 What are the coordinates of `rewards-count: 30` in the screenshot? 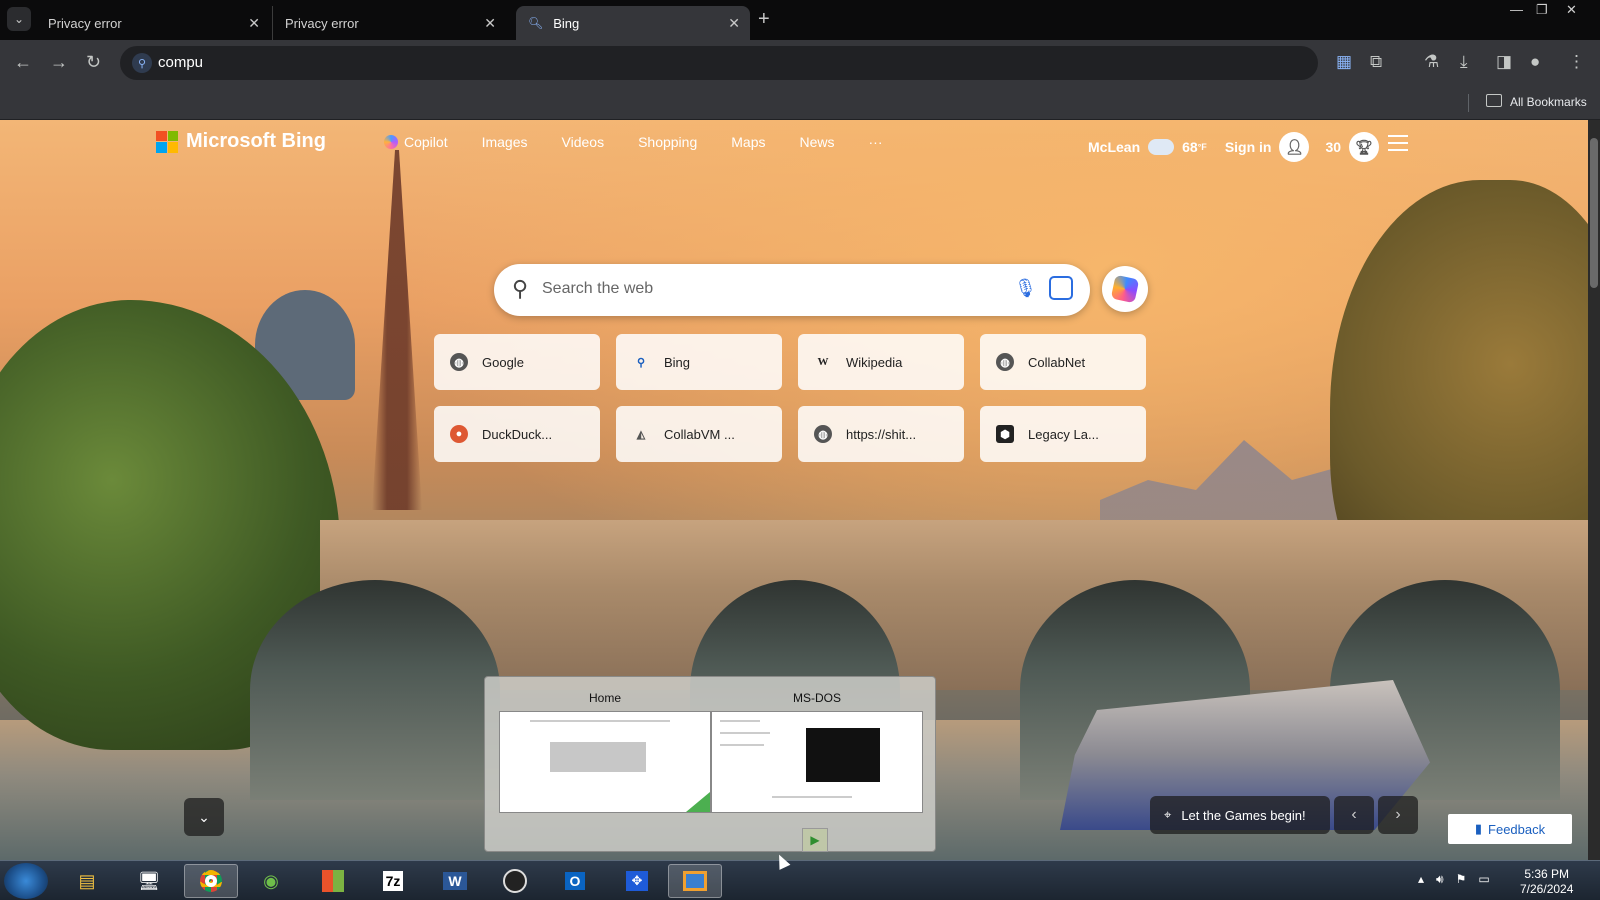 It's located at (1333, 147).